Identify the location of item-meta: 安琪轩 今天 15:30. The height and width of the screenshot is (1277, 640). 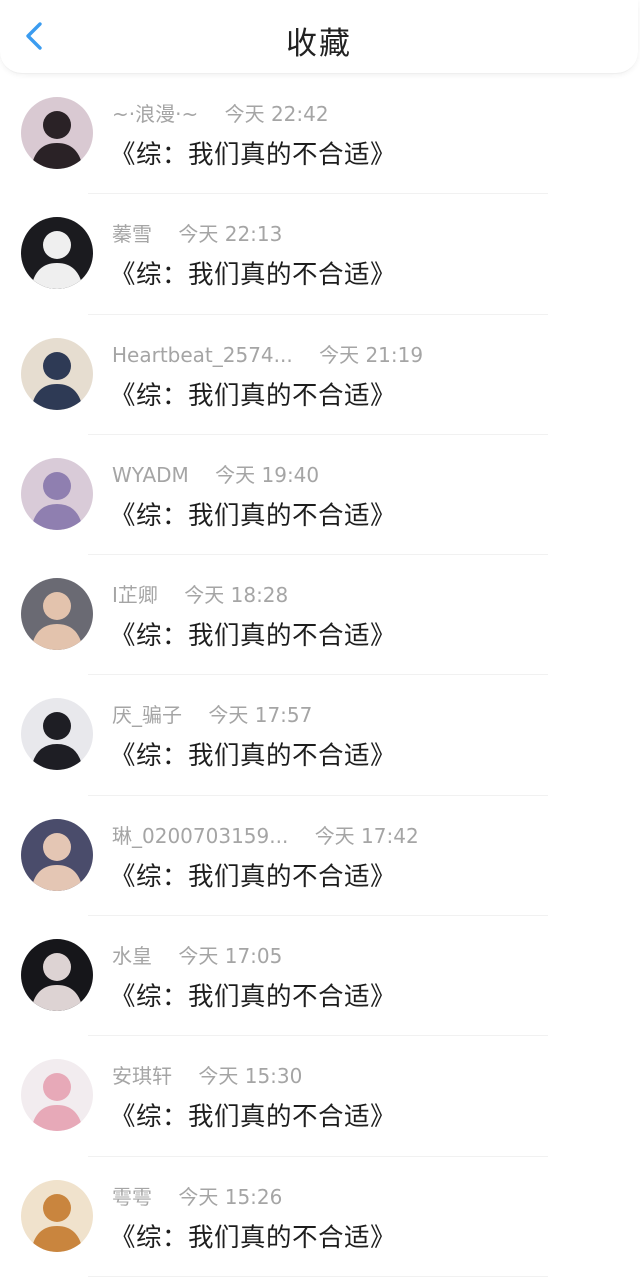
(207, 1074).